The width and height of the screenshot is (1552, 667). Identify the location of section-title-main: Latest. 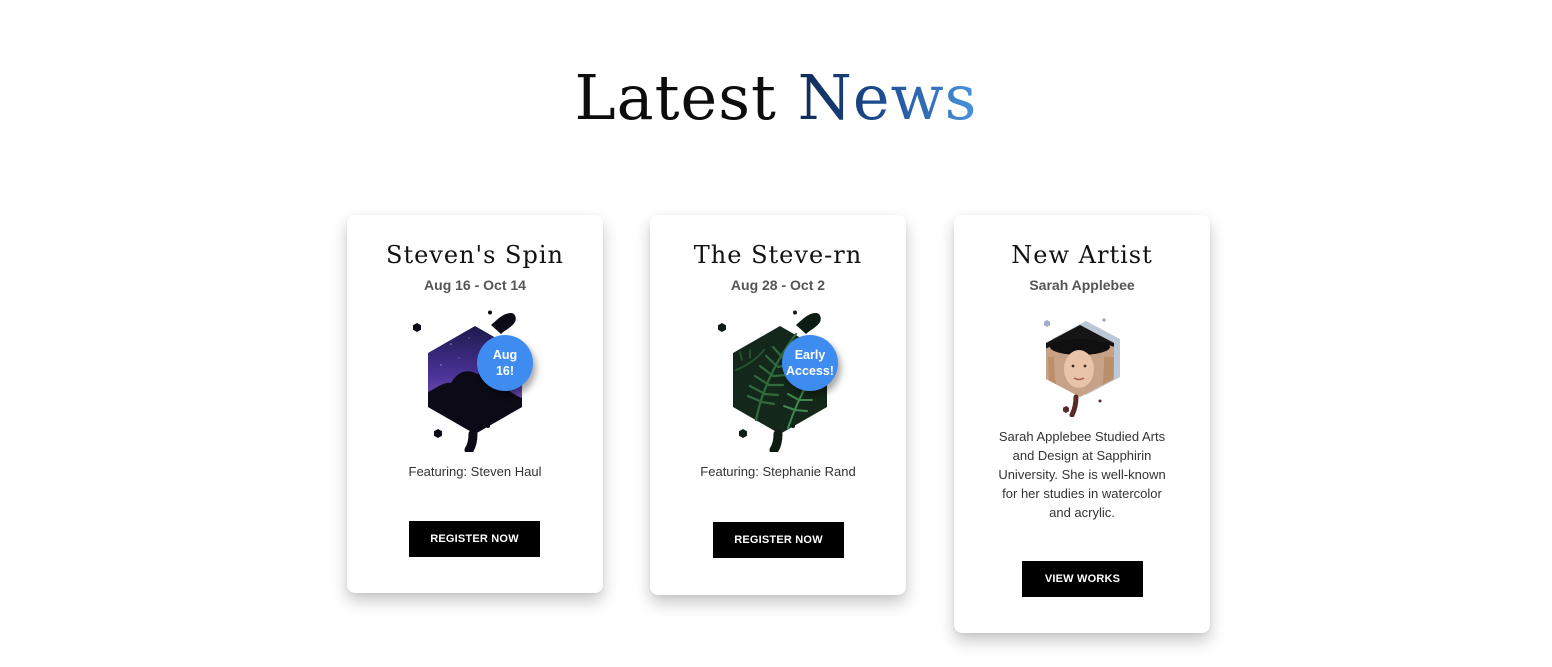
(686, 97).